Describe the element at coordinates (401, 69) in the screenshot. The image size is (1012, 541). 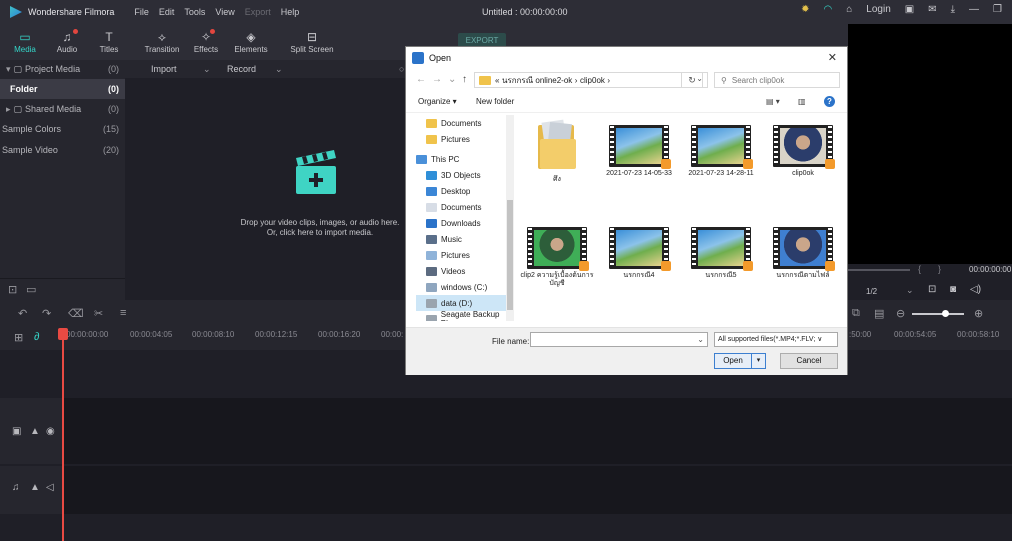
I see `search-icon: ○` at that location.